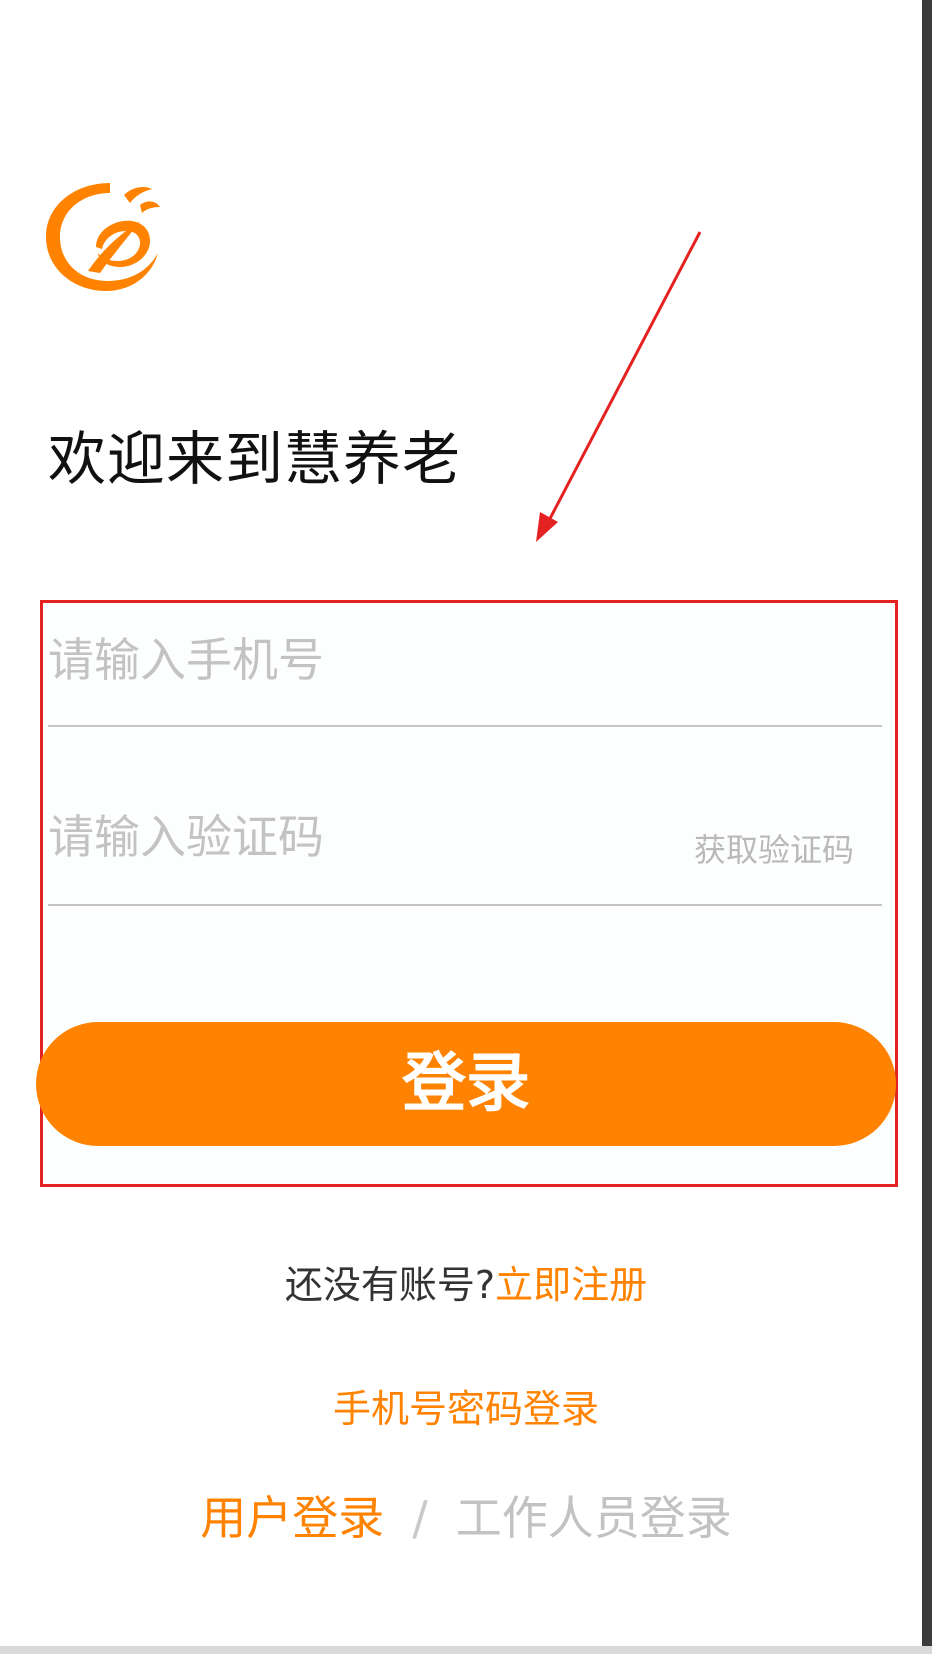  Describe the element at coordinates (466, 1084) in the screenshot. I see `login-button: 登录` at that location.